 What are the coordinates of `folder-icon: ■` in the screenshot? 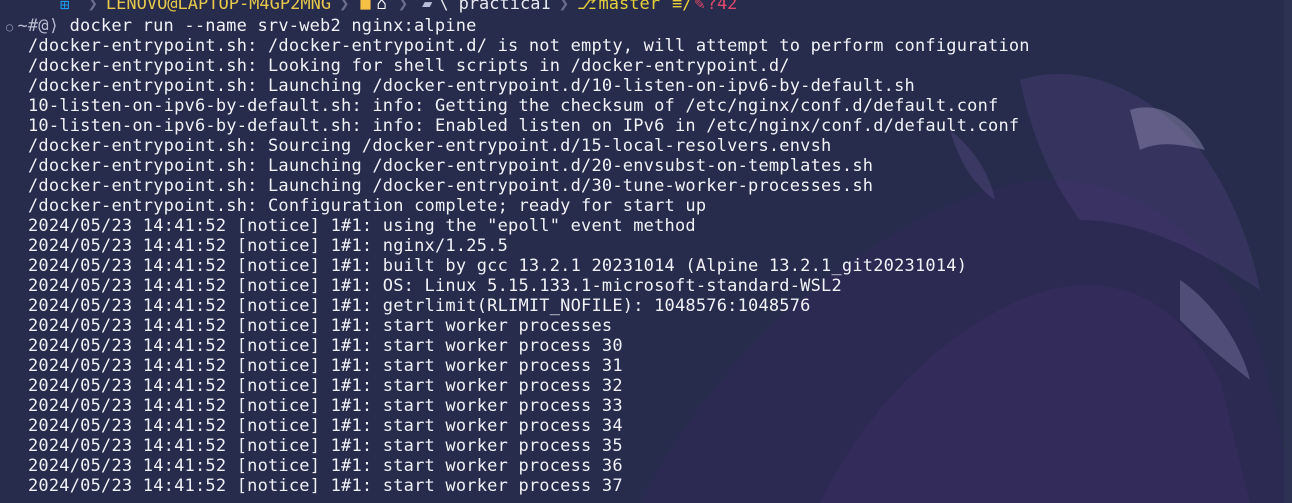 It's located at (365, 7).